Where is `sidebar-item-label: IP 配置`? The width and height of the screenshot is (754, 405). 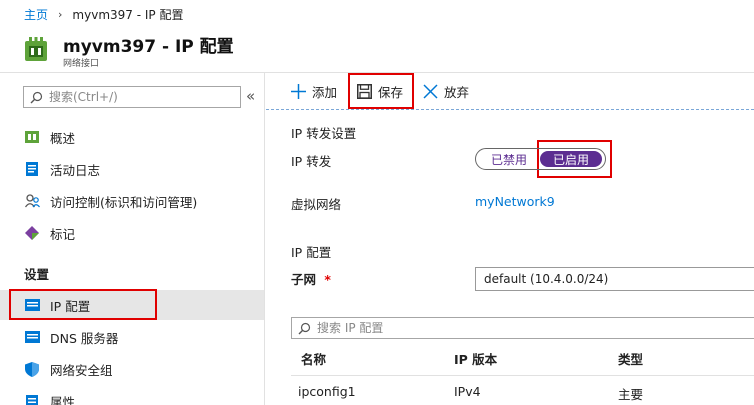 sidebar-item-label: IP 配置 is located at coordinates (70, 306).